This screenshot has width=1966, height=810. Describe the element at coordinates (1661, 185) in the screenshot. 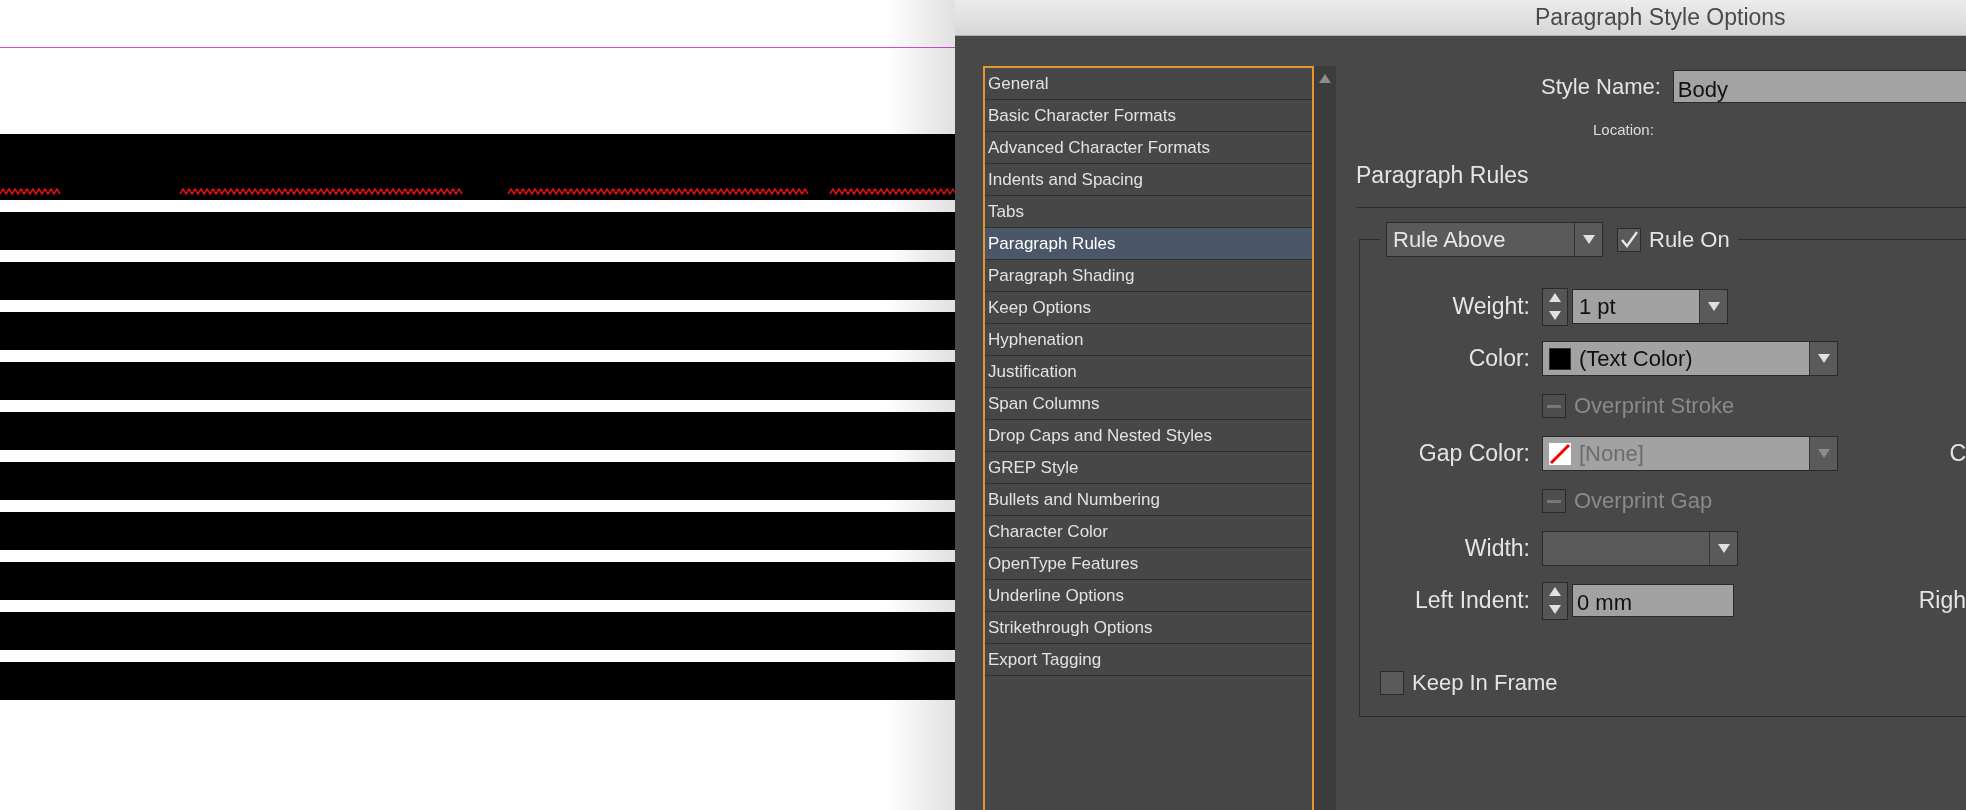

I see `section-title: Paragraph Rules` at that location.